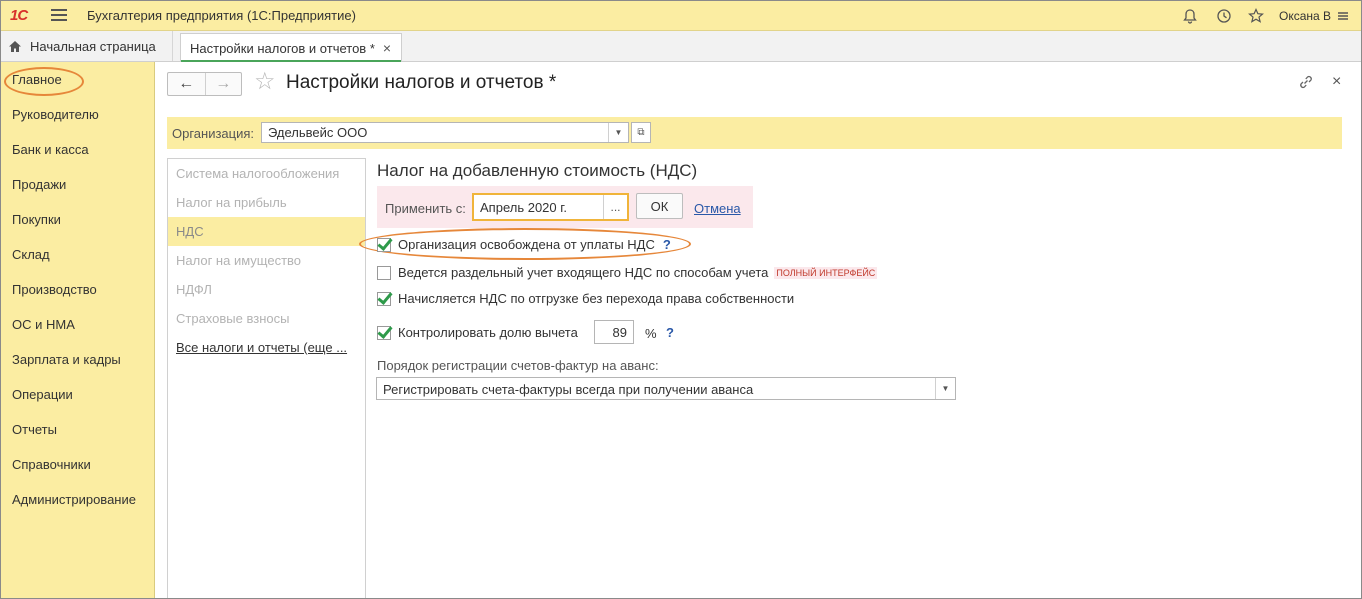 Image resolution: width=1362 pixels, height=599 pixels. What do you see at coordinates (282, 48) in the screenshot?
I see `tab-tax-settings-label: Настройки налогов и отчетов *` at bounding box center [282, 48].